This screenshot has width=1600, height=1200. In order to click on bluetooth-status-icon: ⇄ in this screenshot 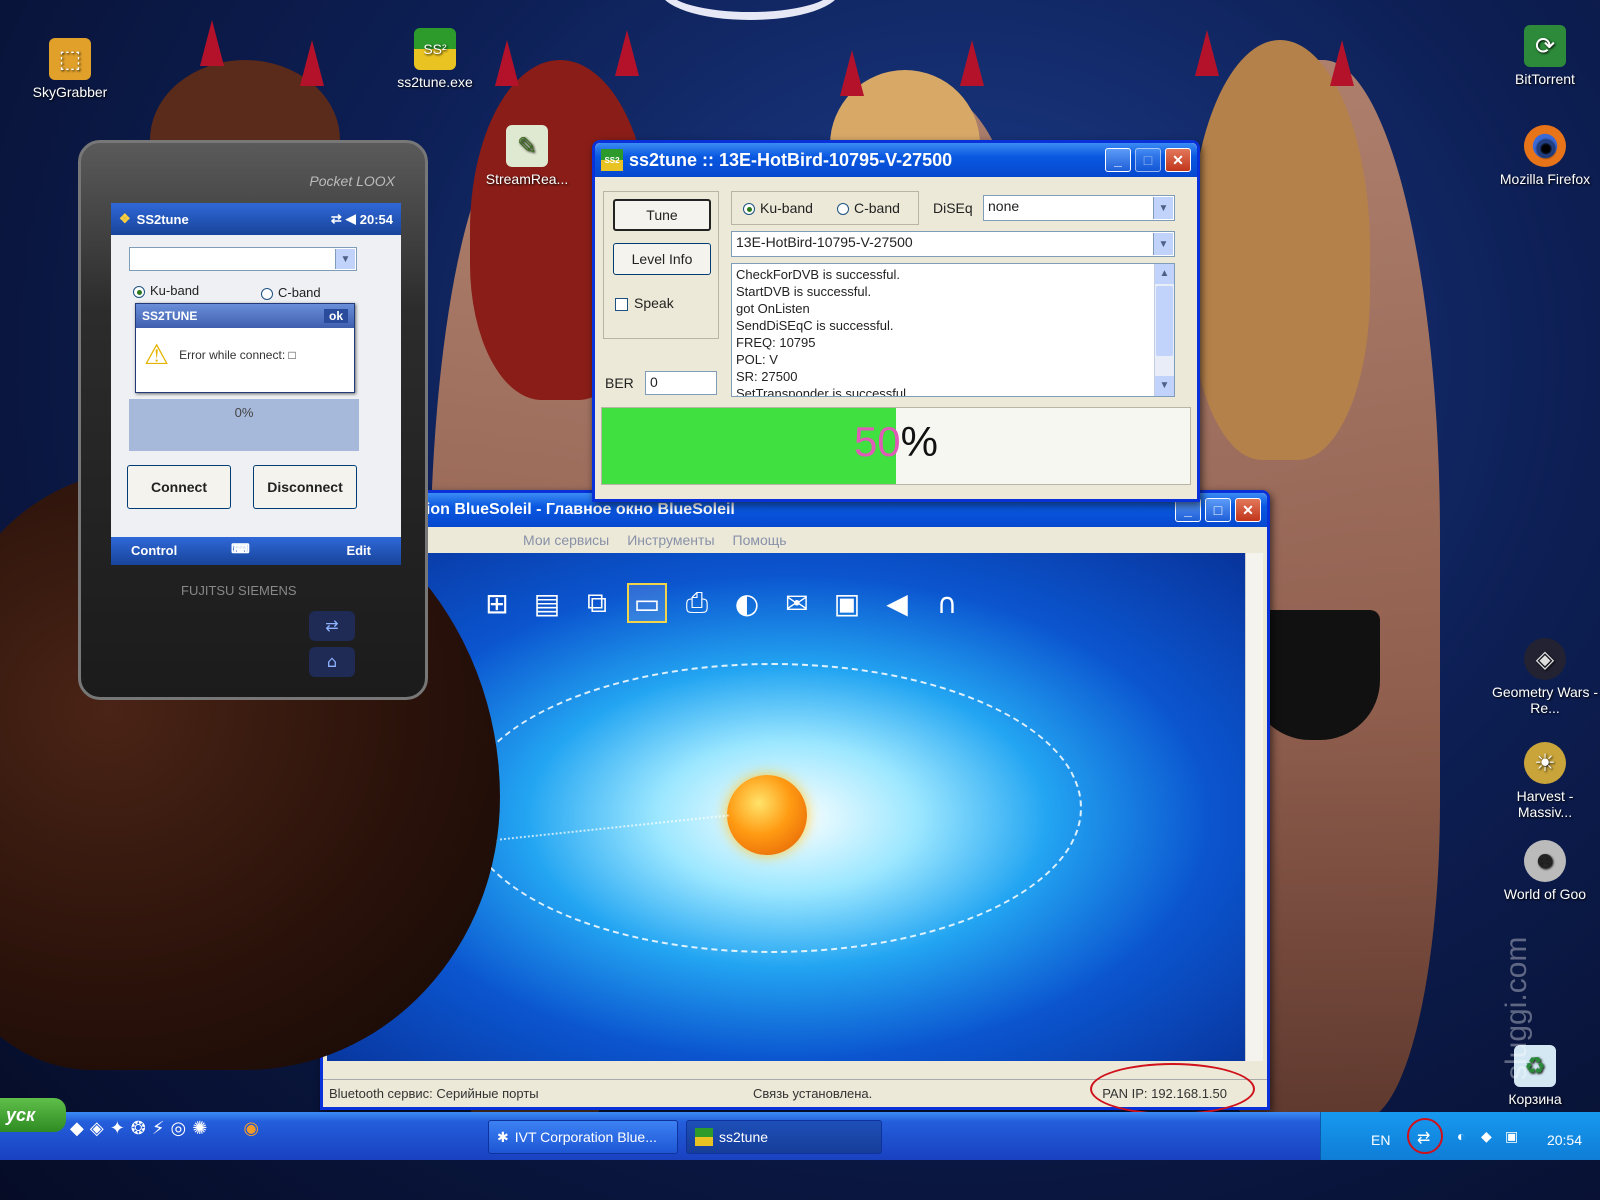, I will do `click(336, 219)`.